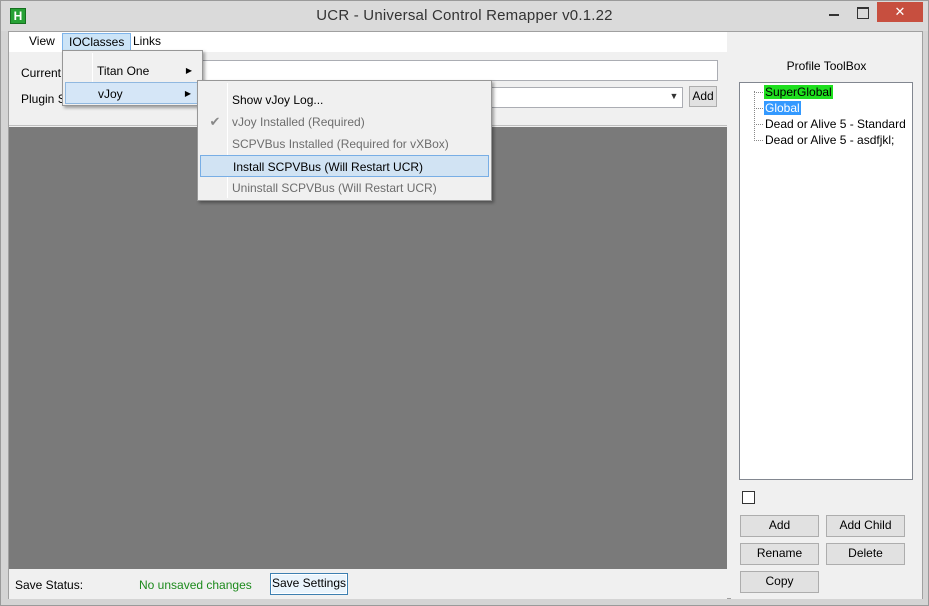 This screenshot has height=606, width=929. I want to click on menu-item-titan-one: Titan One ▶, so click(132, 71).